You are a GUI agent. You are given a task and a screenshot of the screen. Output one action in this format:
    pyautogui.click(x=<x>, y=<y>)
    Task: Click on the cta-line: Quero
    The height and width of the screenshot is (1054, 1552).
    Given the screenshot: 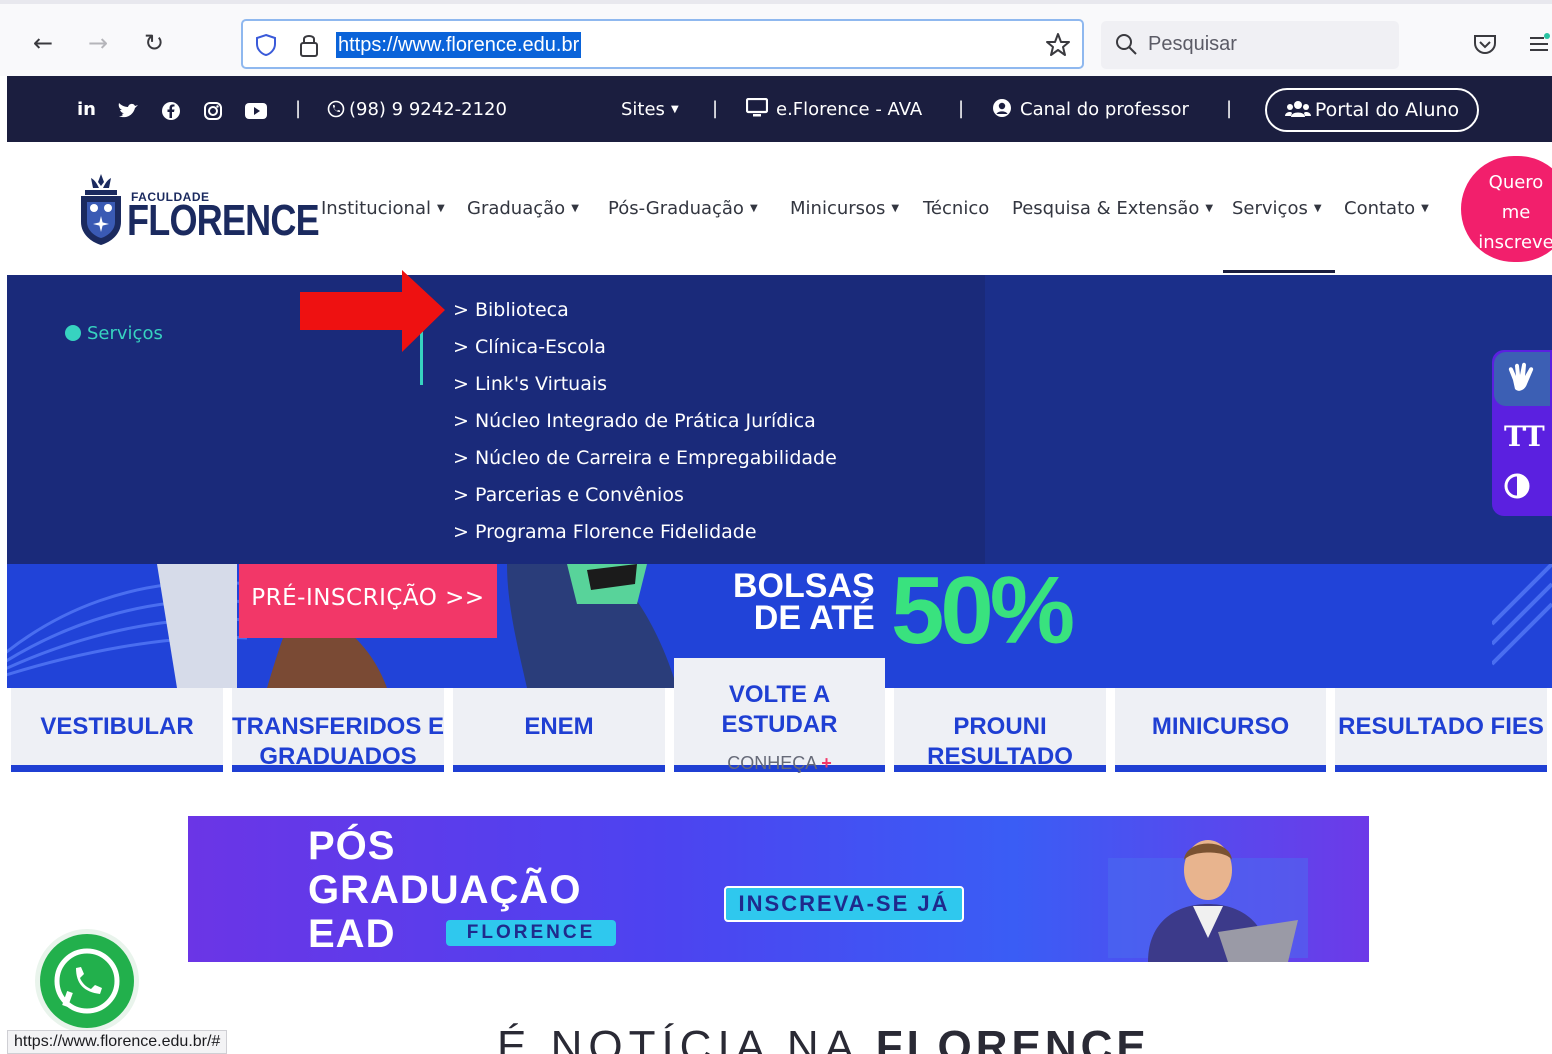 What is the action you would take?
    pyautogui.click(x=1506, y=183)
    